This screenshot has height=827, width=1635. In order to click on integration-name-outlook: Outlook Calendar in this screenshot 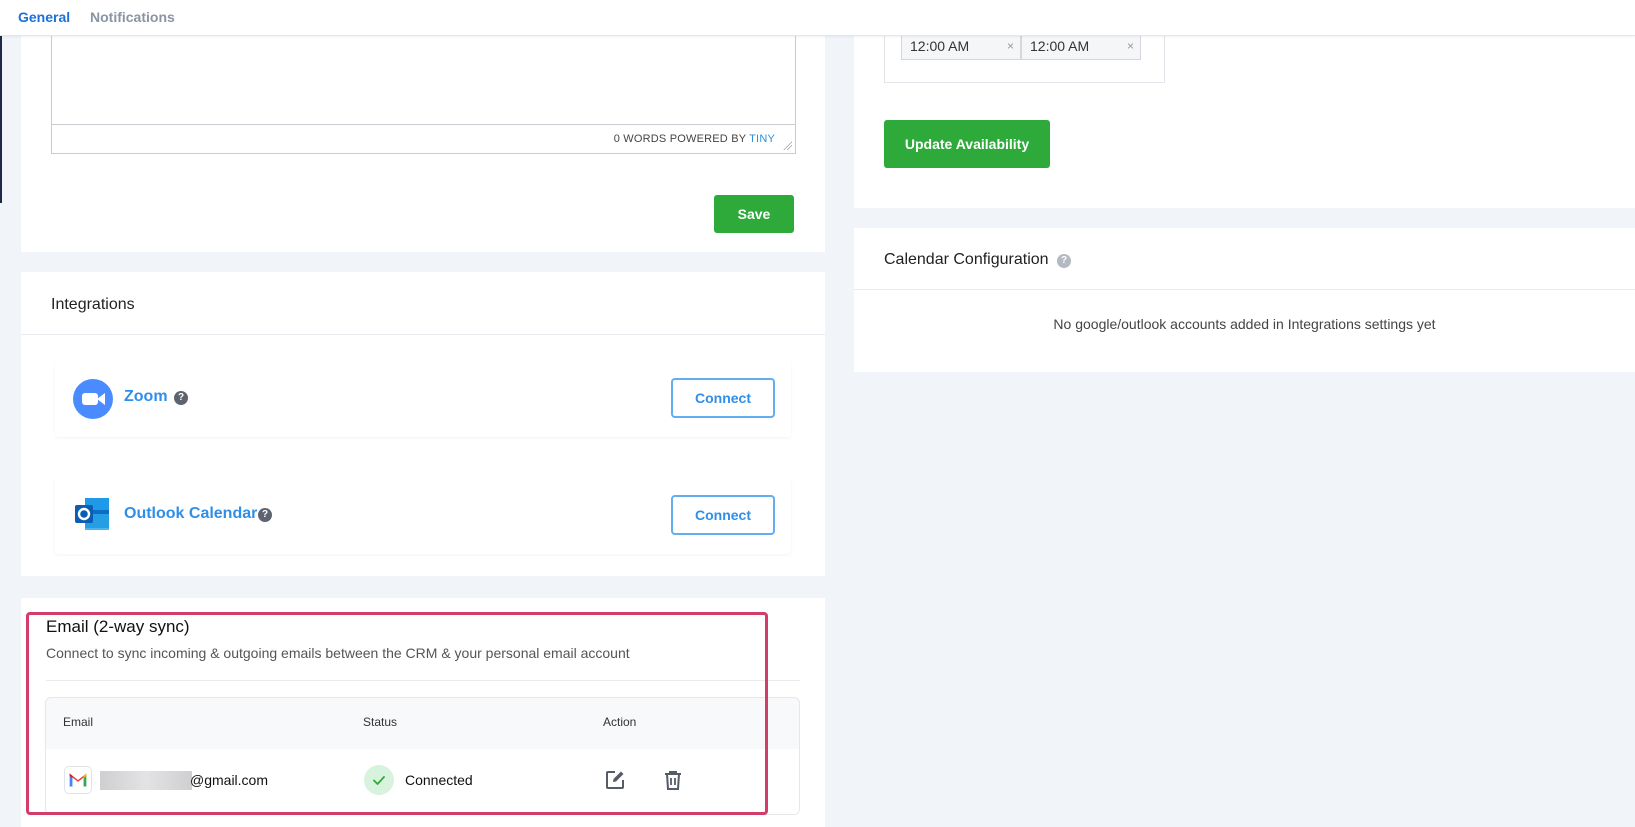, I will do `click(191, 513)`.